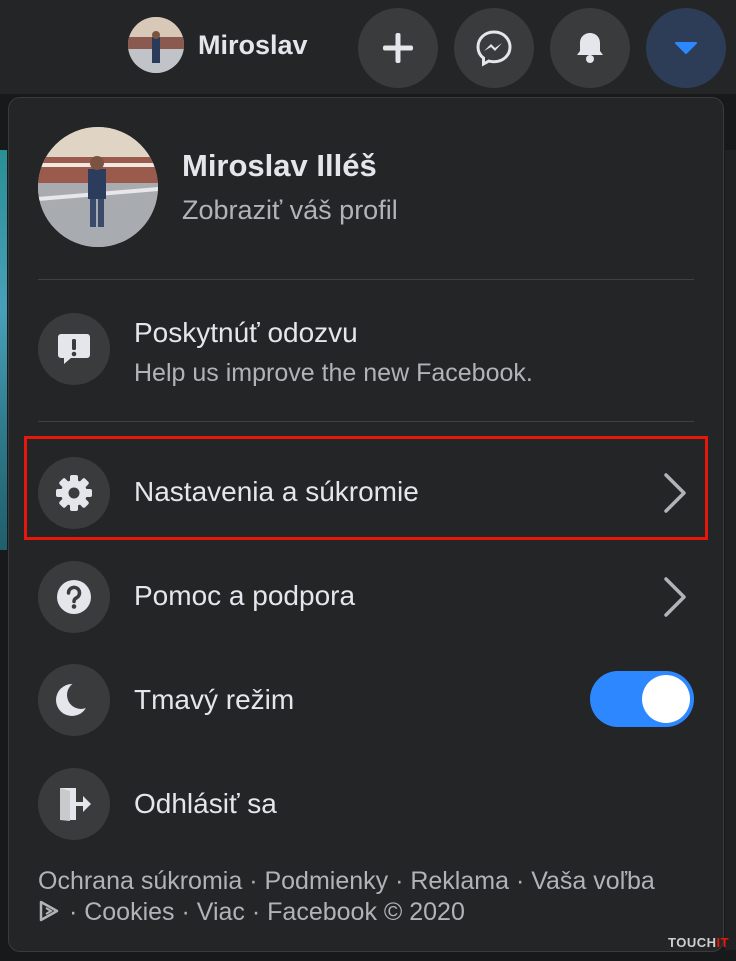 Image resolution: width=736 pixels, height=961 pixels. Describe the element at coordinates (156, 45) in the screenshot. I see `avatar` at that location.